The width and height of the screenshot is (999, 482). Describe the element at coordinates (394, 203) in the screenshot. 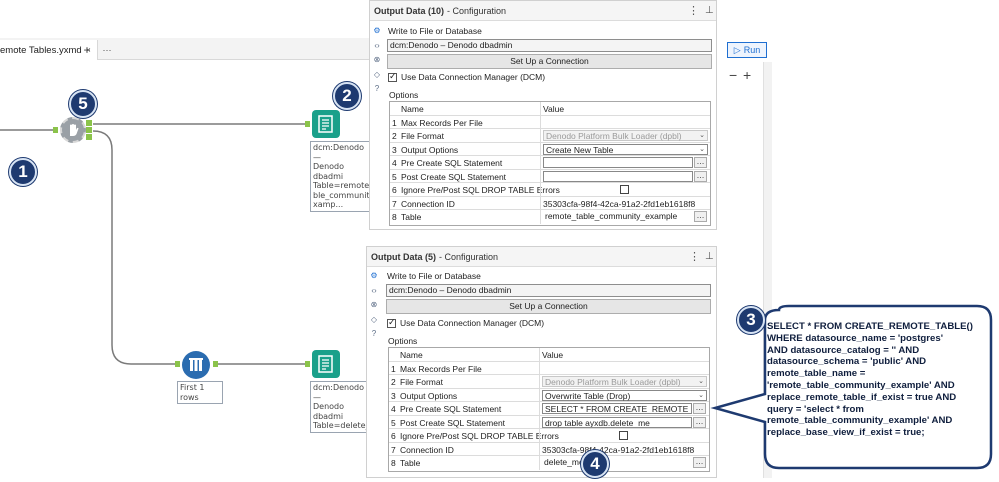

I see `row-number: 7` at that location.